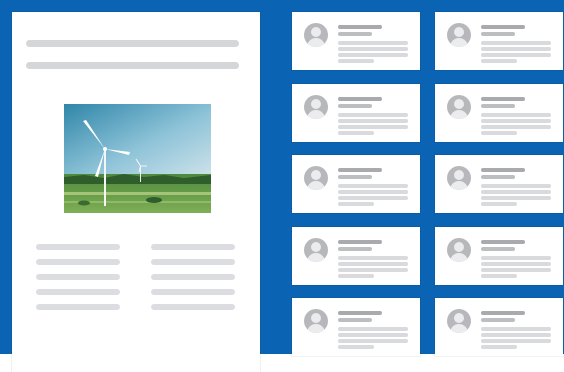 The height and width of the screenshot is (372, 564). What do you see at coordinates (193, 281) in the screenshot?
I see `text-column-right` at bounding box center [193, 281].